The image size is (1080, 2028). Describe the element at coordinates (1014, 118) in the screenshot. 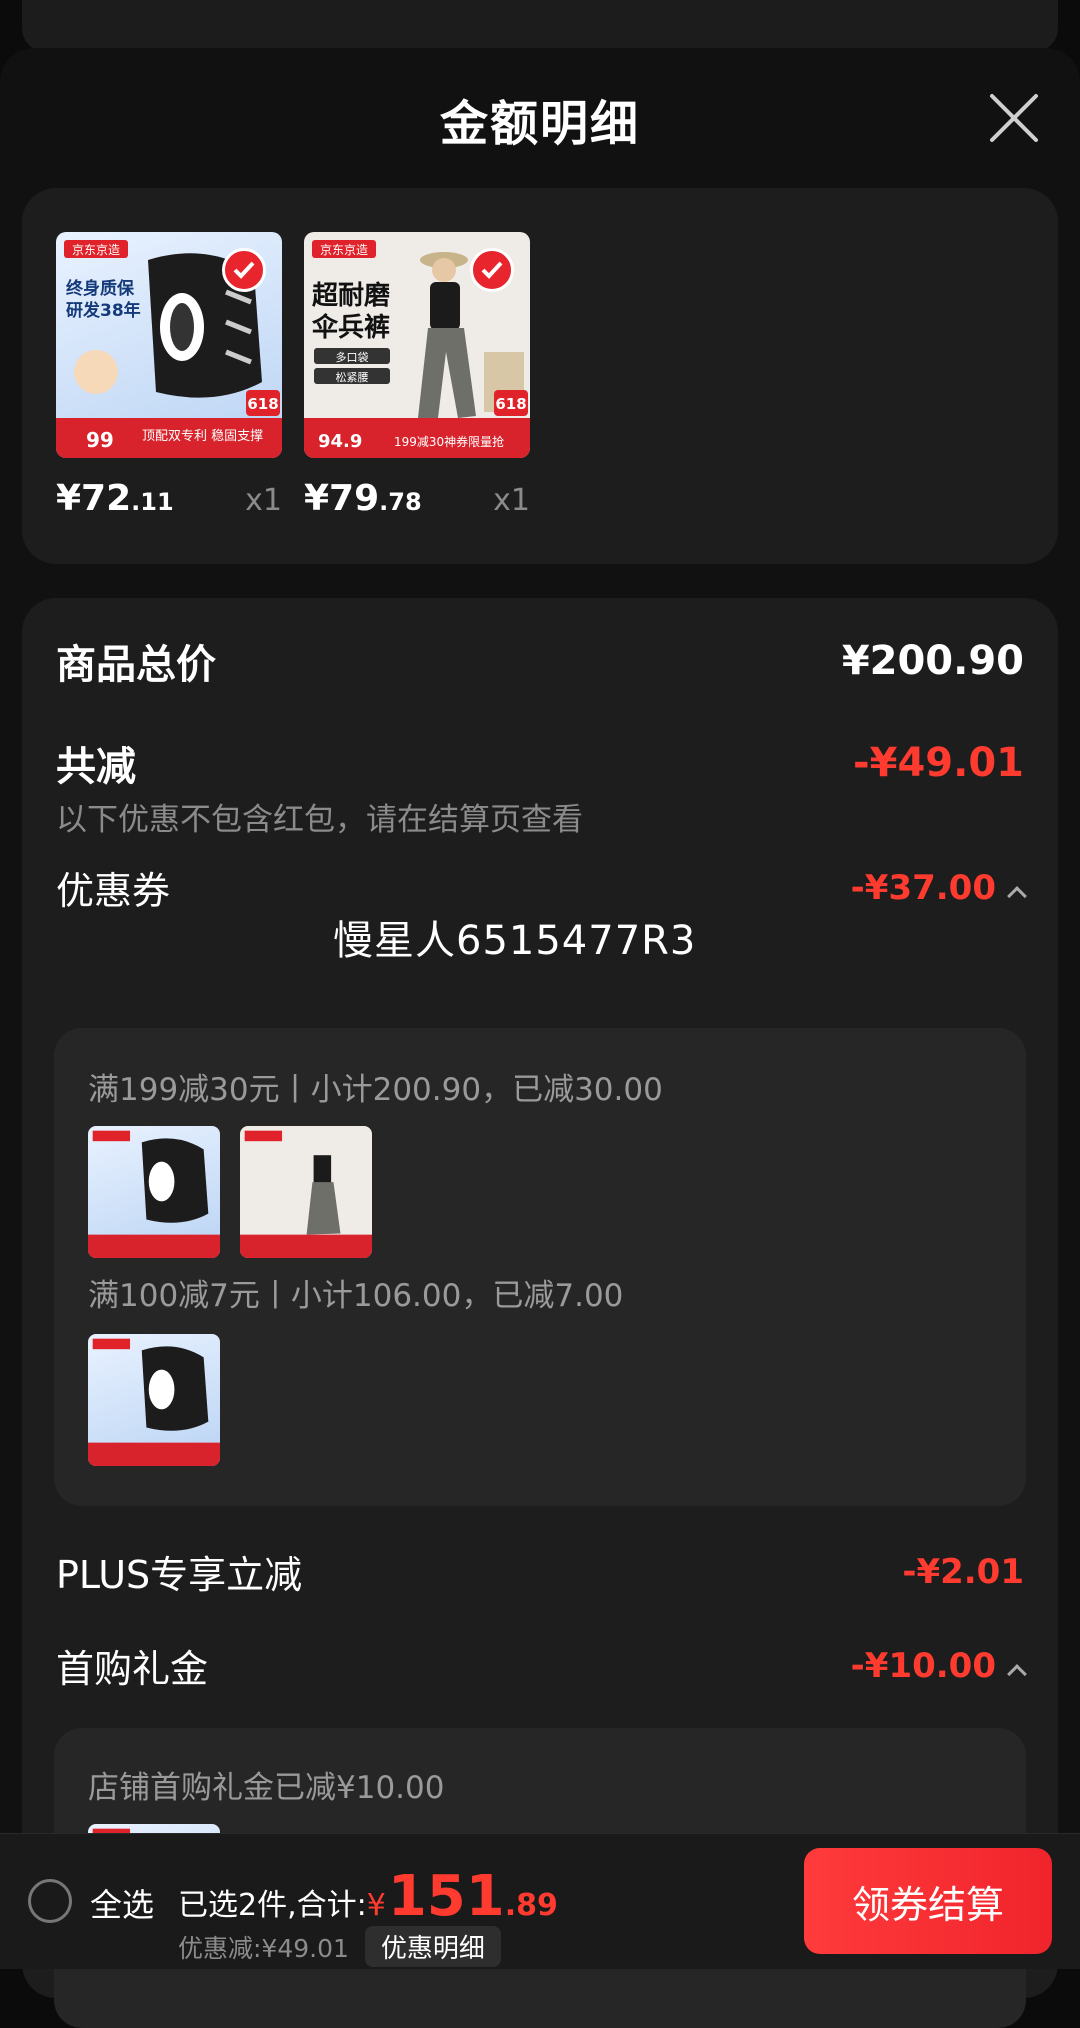

I see `close-icon` at that location.